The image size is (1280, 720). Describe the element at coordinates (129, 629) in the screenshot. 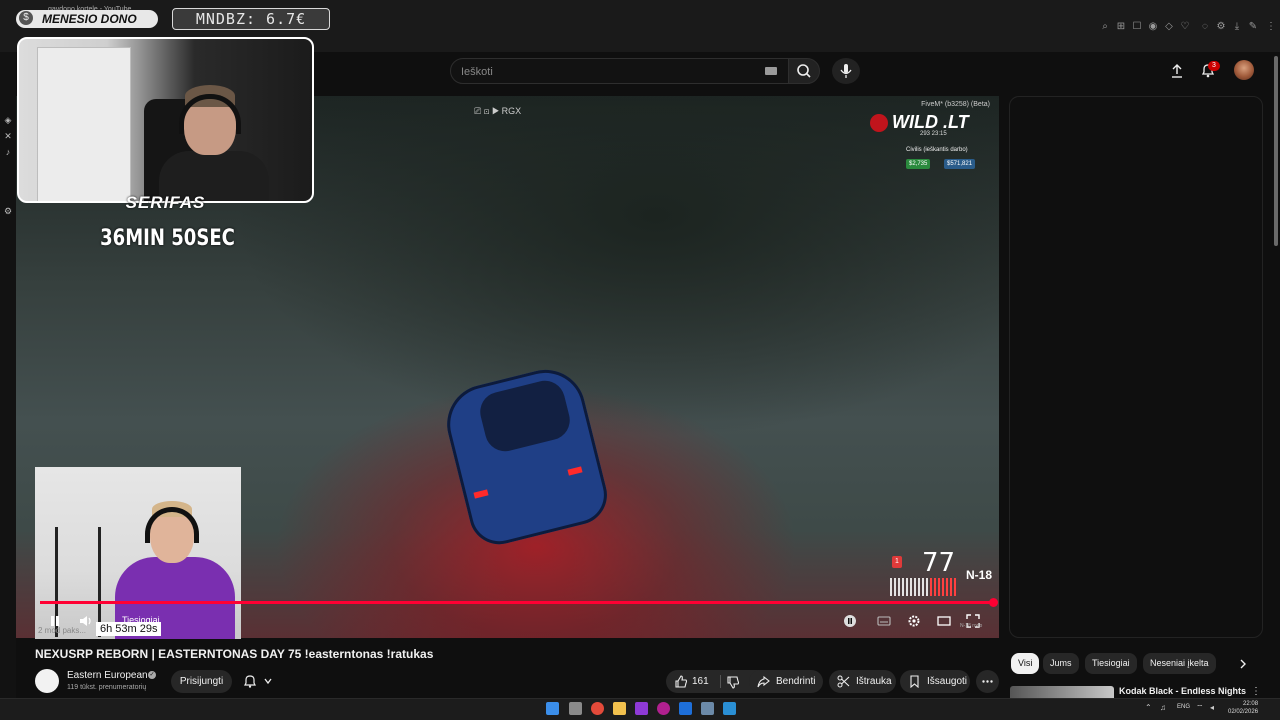

I see `stream-uptime-overlay: 6h 53m 29s` at that location.